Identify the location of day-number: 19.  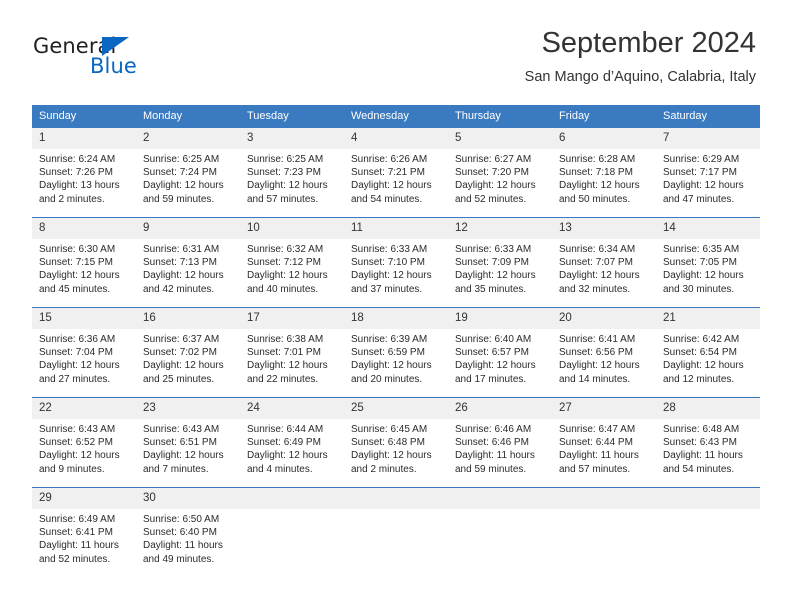
(500, 318).